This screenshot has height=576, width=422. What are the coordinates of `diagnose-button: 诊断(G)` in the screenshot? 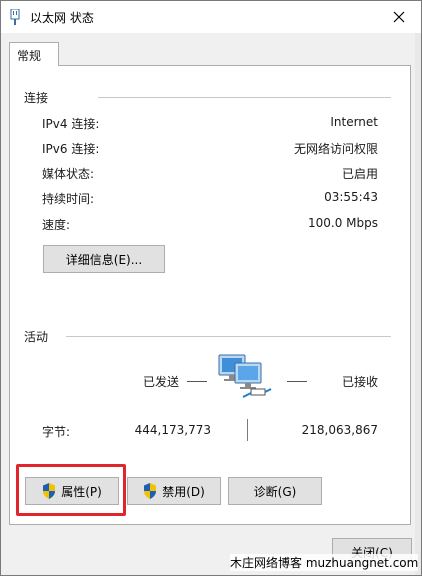 It's located at (275, 491).